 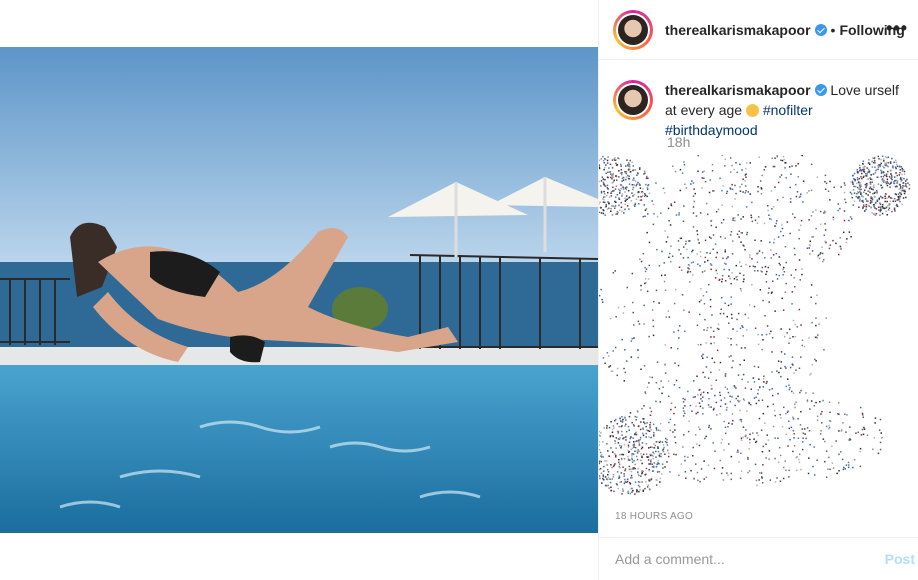 I want to click on post-timestamp: 18 HOURS AGO, so click(x=654, y=516).